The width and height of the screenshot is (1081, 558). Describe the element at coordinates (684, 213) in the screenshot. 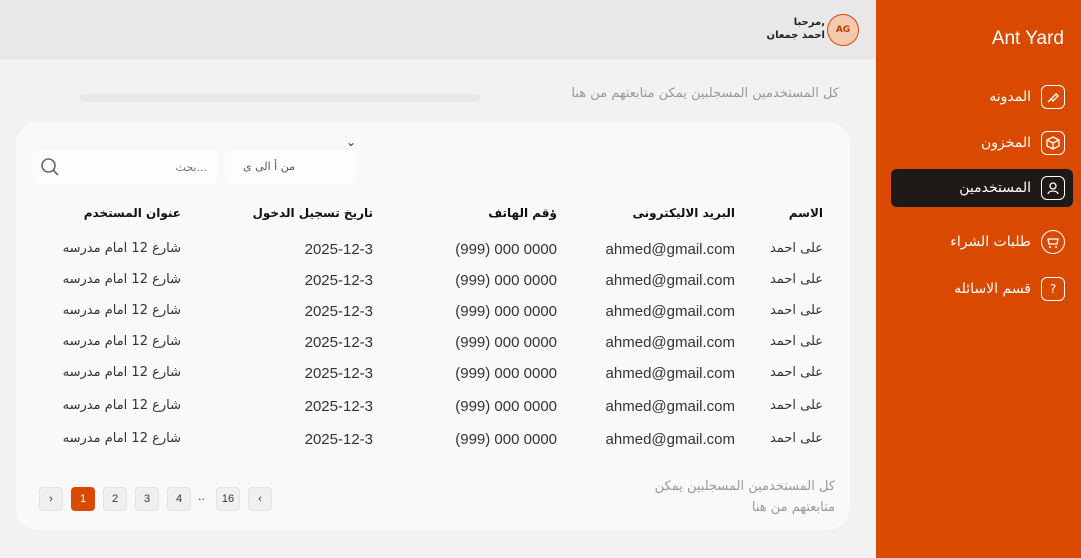

I see `column-header-email: البريد الاليكترونى` at that location.